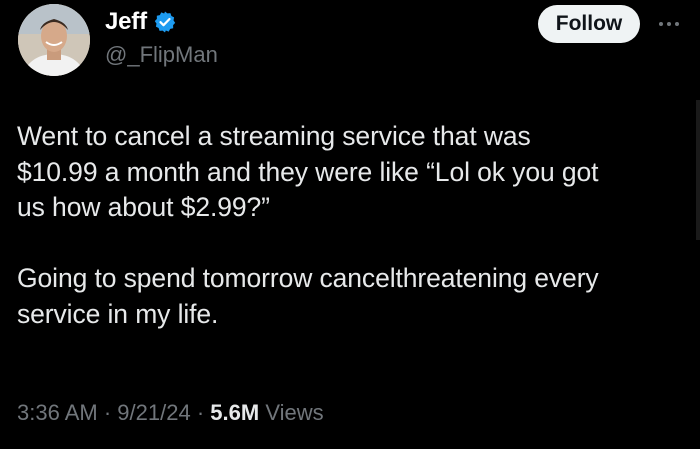  I want to click on views-count: 5.6M, so click(235, 412).